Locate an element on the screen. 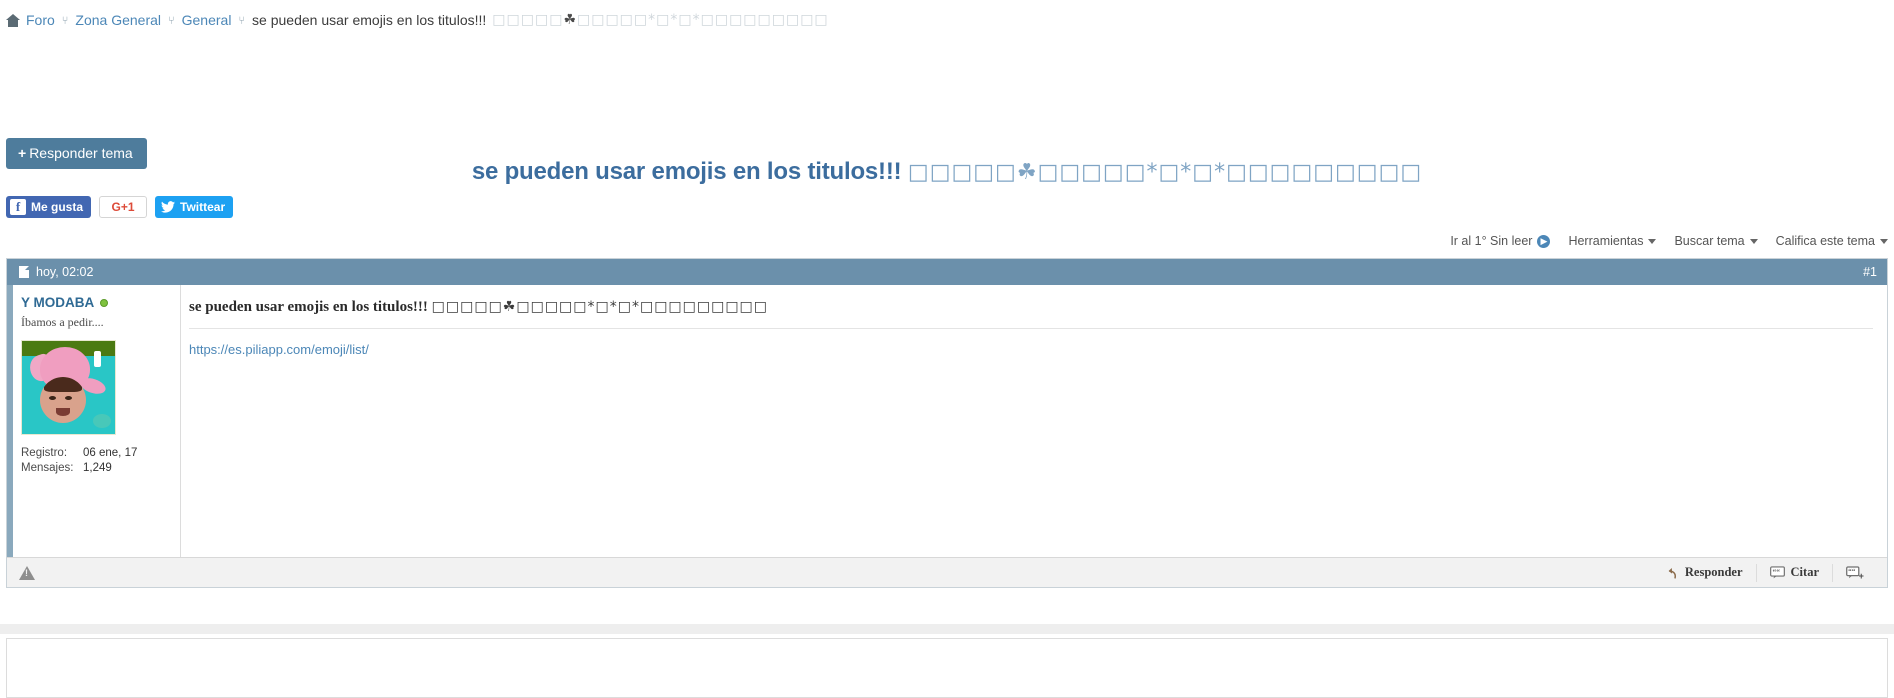 This screenshot has height=698, width=1894. search-thread-dropdown: Buscar tema is located at coordinates (1716, 241).